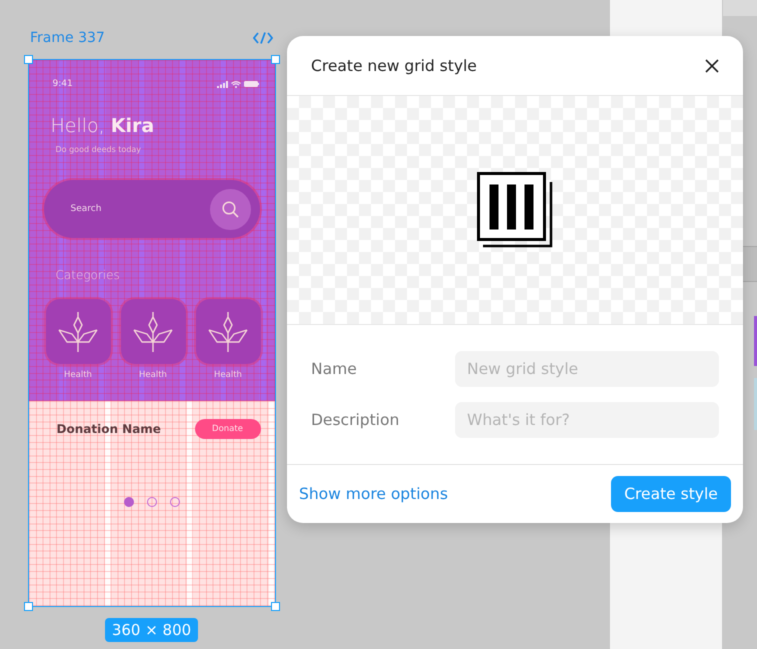 Image resolution: width=757 pixels, height=649 pixels. What do you see at coordinates (587, 420) in the screenshot?
I see `text-field: What's it for?` at bounding box center [587, 420].